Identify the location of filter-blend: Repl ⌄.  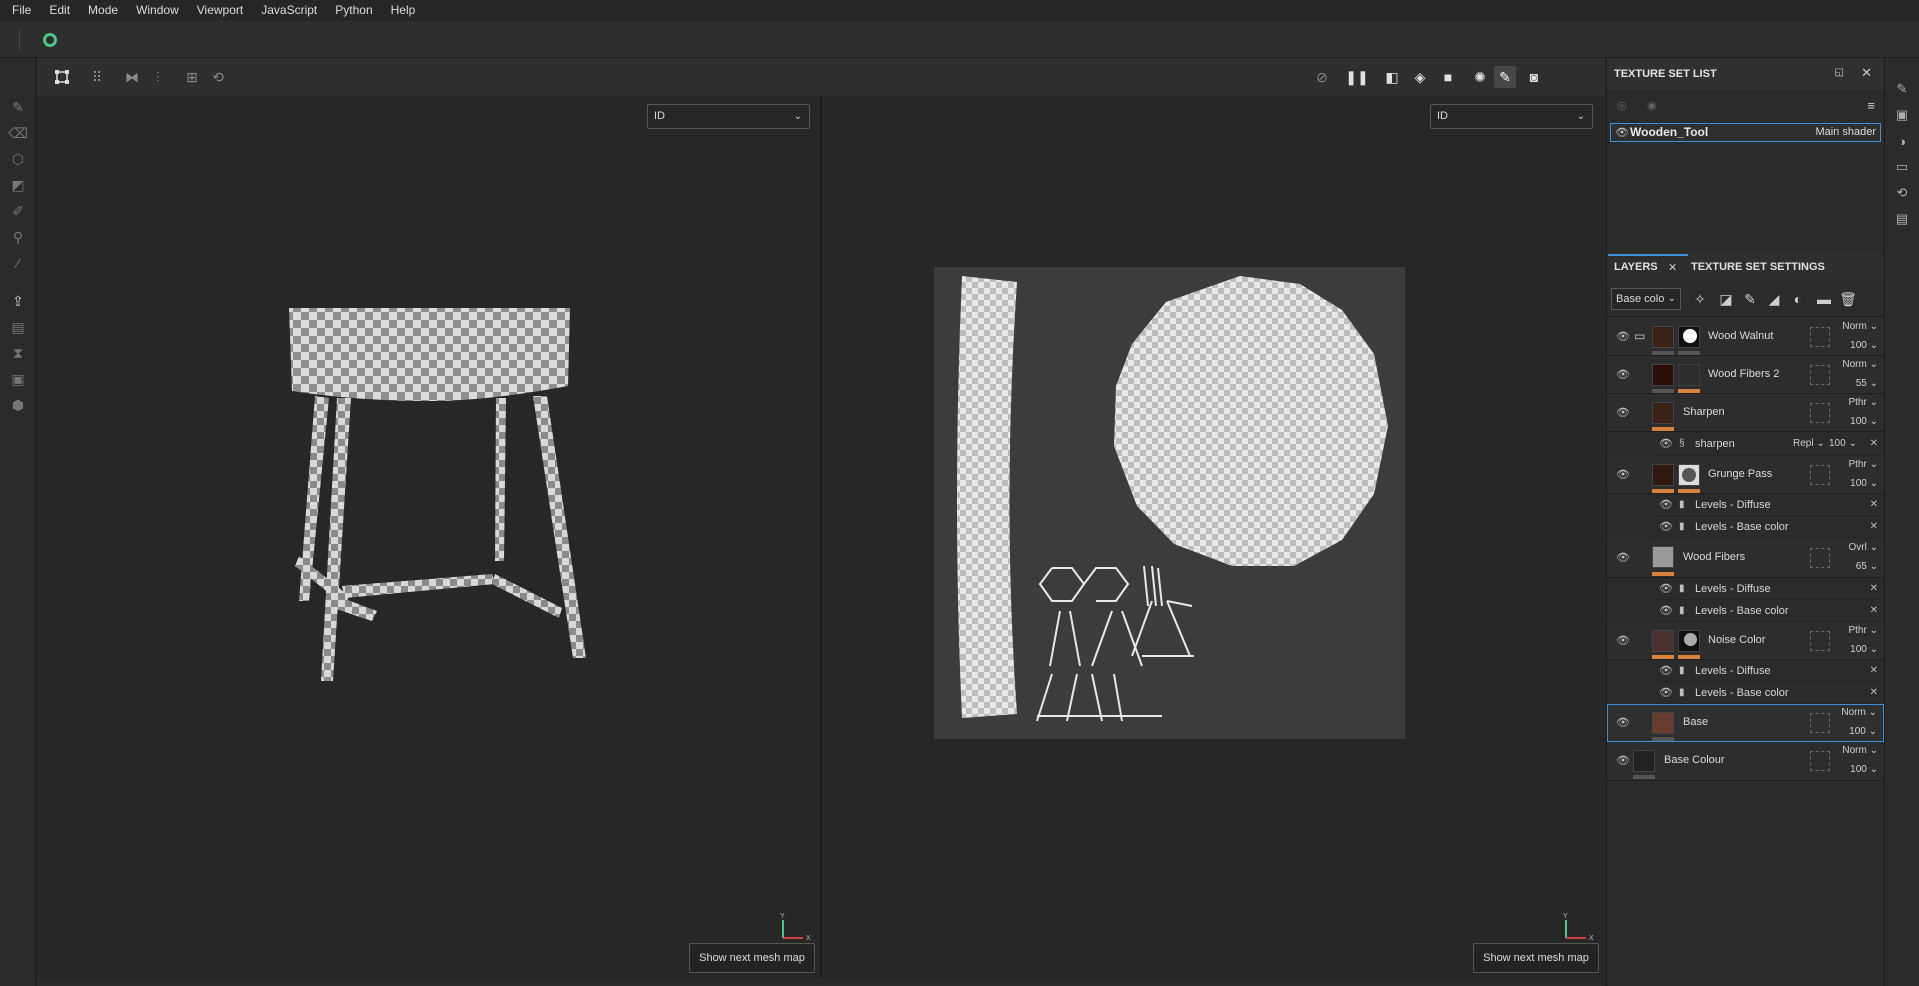
(1809, 444).